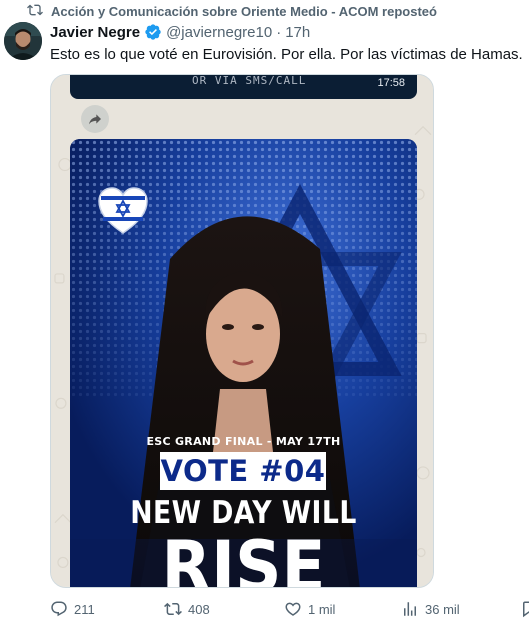 This screenshot has width=529, height=622. Describe the element at coordinates (442, 609) in the screenshot. I see `views-count: 36 mil` at that location.